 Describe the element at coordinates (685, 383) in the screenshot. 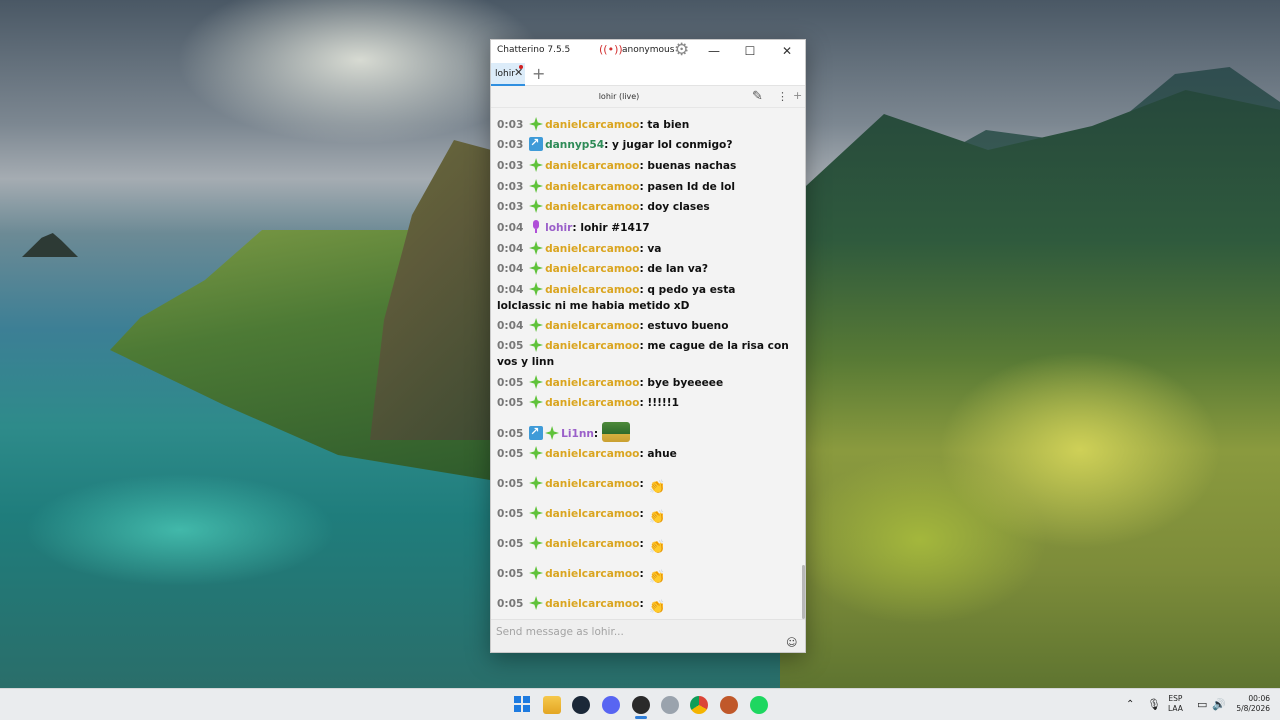

I see `message-text: bye byeeeee` at that location.